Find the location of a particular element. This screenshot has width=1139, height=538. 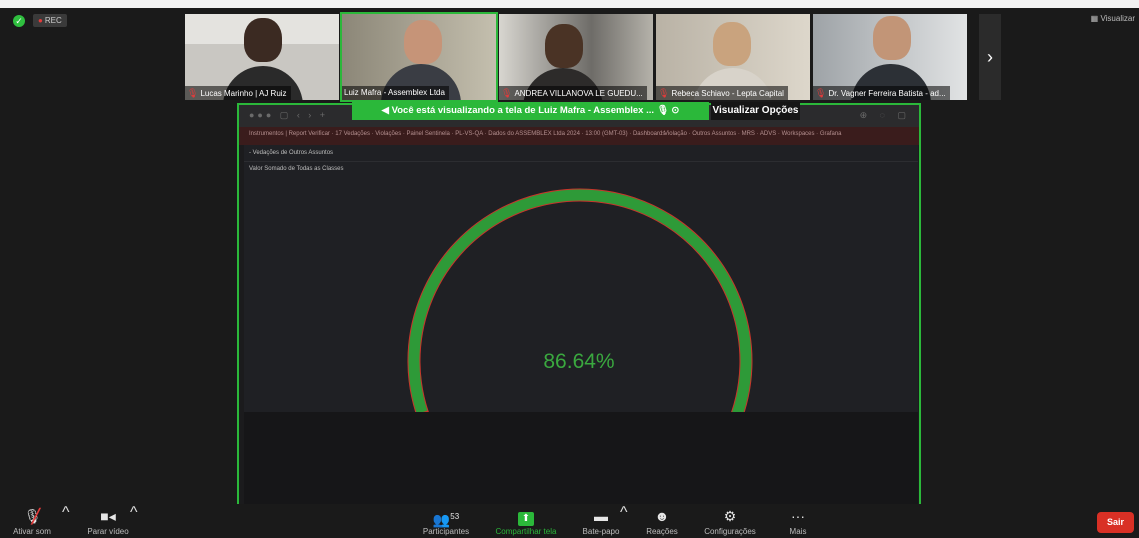

video-label: Parar vídeo is located at coordinates (108, 531).